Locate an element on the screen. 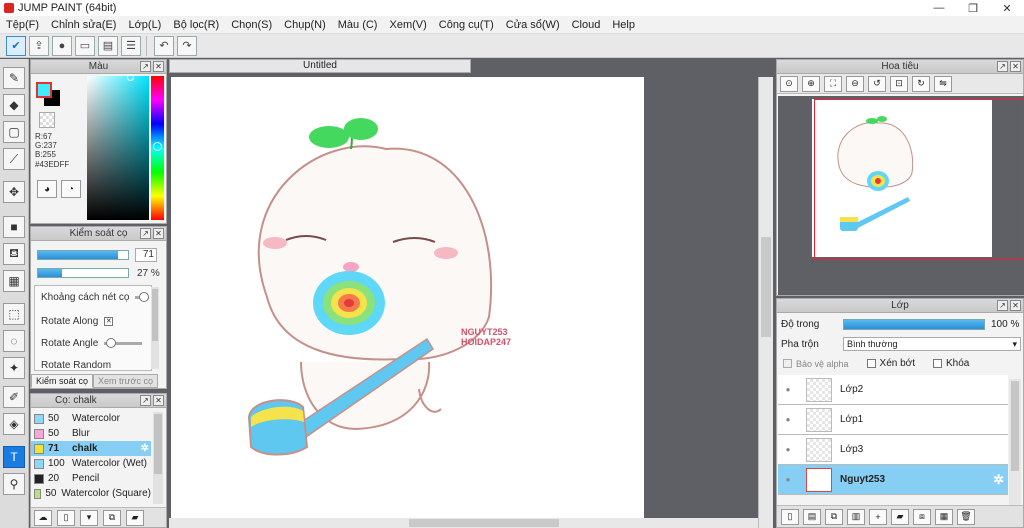 The image size is (1024, 528). brush-size-slider is located at coordinates (83, 255).